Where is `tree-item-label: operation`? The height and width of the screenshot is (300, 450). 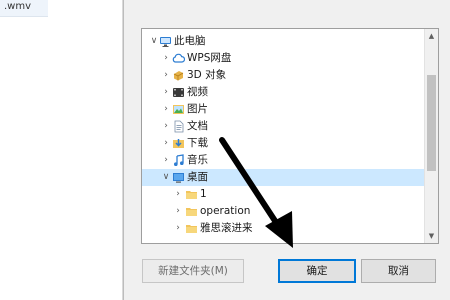 tree-item-label: operation is located at coordinates (225, 211).